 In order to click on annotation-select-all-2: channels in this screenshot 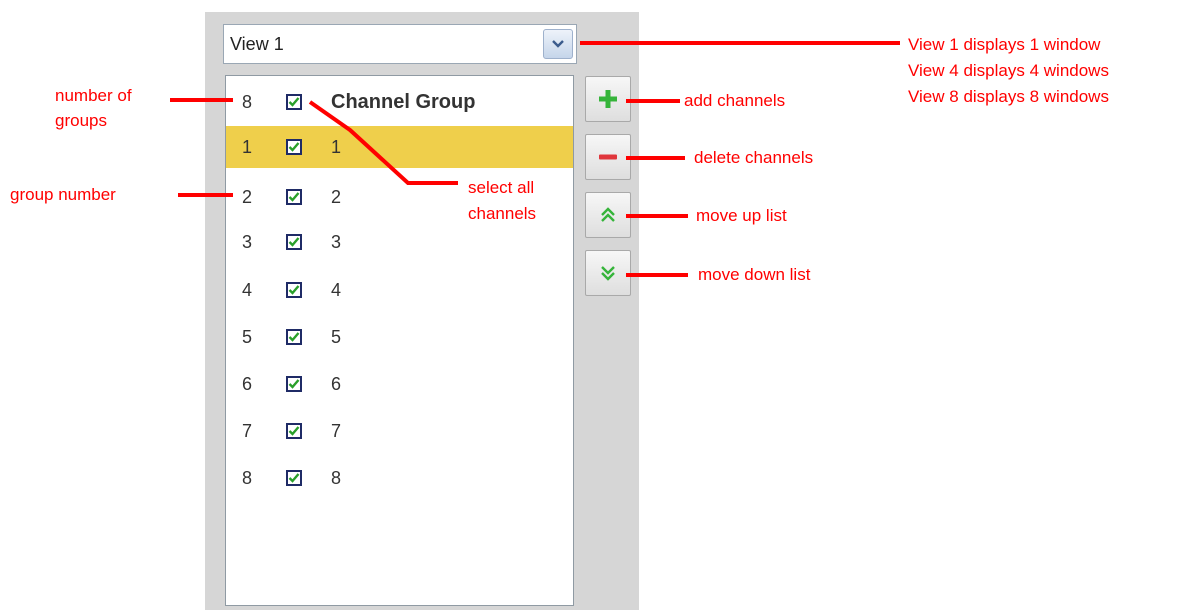, I will do `click(502, 213)`.